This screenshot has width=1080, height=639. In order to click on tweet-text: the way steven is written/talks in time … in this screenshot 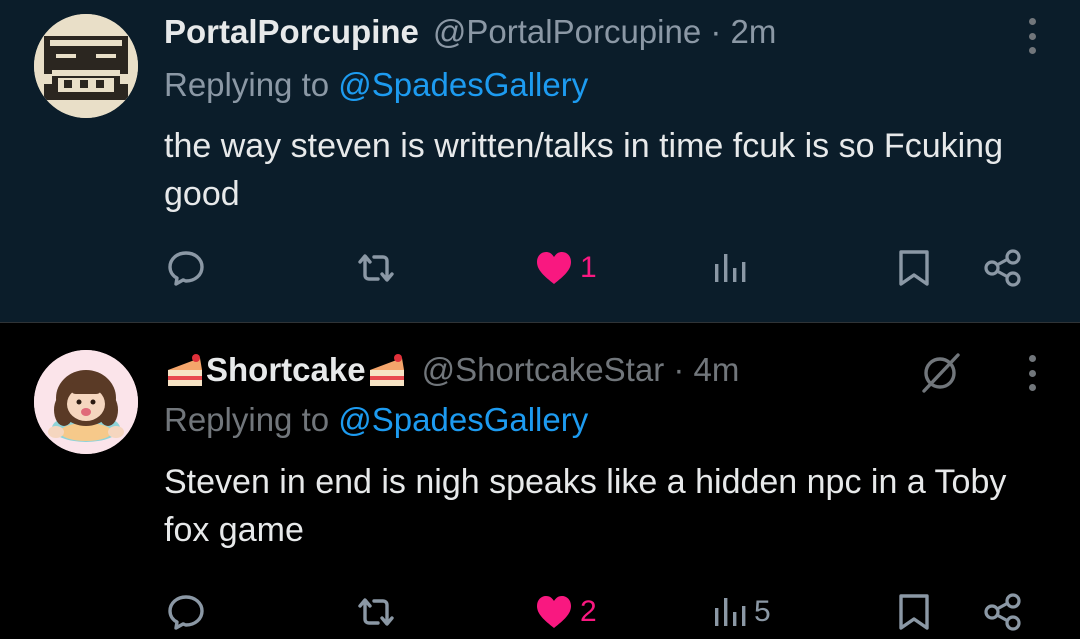, I will do `click(583, 170)`.